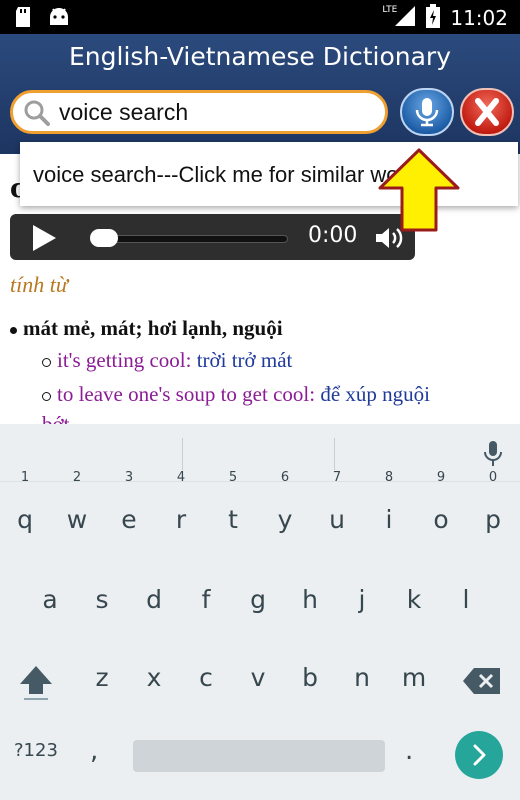 The height and width of the screenshot is (800, 520). Describe the element at coordinates (414, 678) in the screenshot. I see `key-m: m` at that location.